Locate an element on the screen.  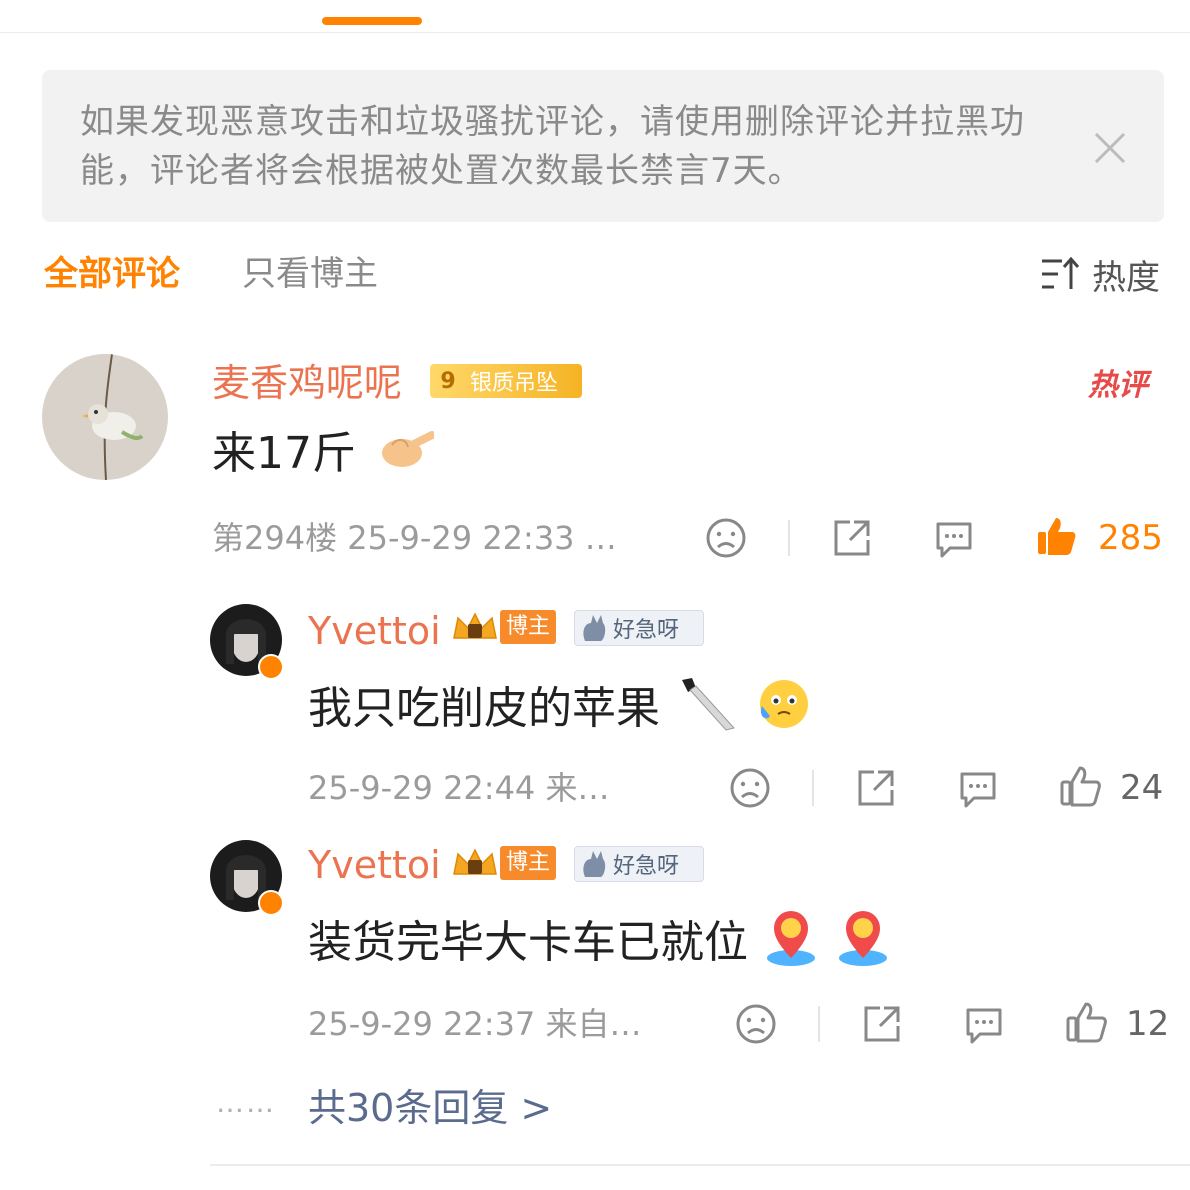
close-icon is located at coordinates (1110, 148).